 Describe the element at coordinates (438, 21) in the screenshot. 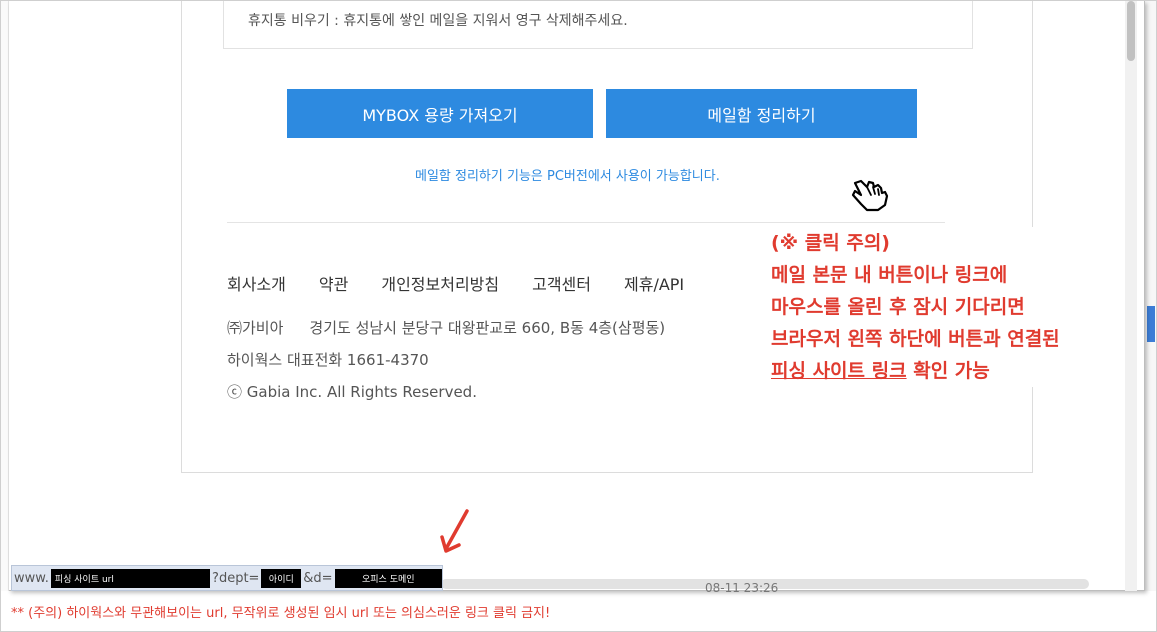

I see `notice-text: 휴지통 비우기 : 휴지통에 쌓인 메일을 지워서 영구 삭제해주세요.` at that location.